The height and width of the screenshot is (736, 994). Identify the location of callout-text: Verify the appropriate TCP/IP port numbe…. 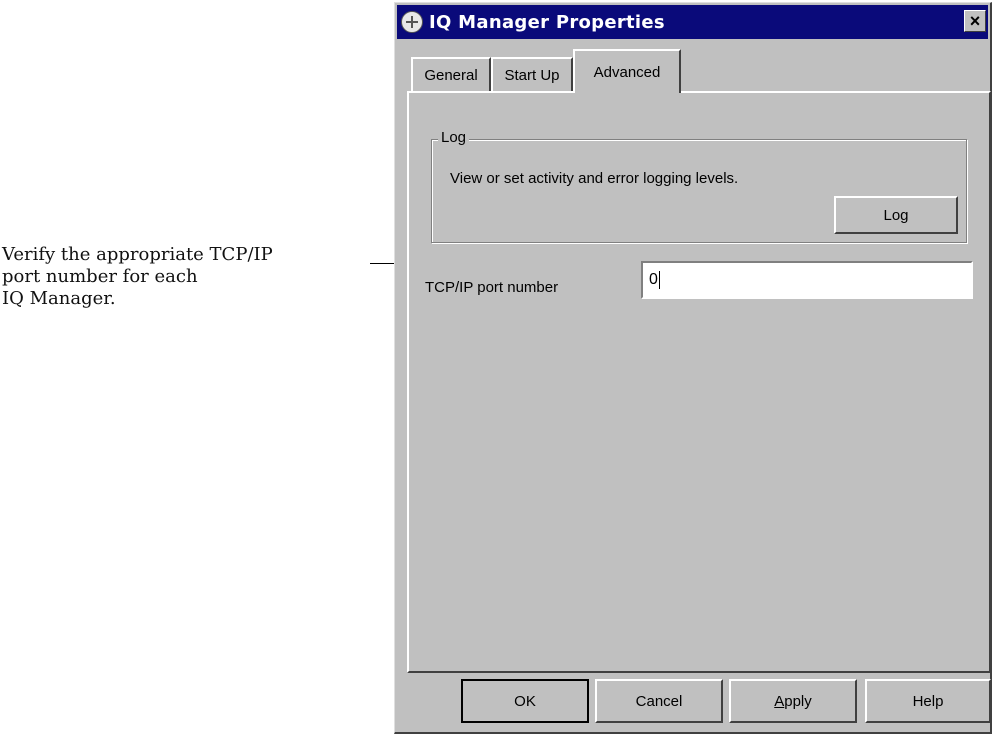
(172, 277).